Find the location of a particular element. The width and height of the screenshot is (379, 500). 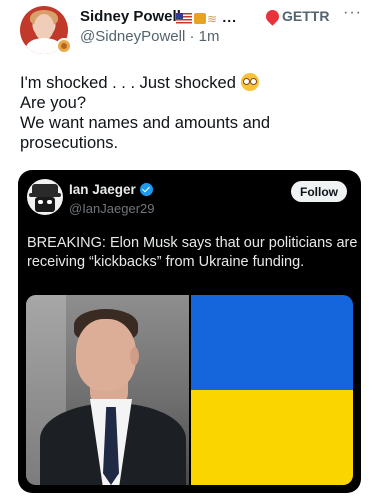

post-time: 1m is located at coordinates (209, 36).